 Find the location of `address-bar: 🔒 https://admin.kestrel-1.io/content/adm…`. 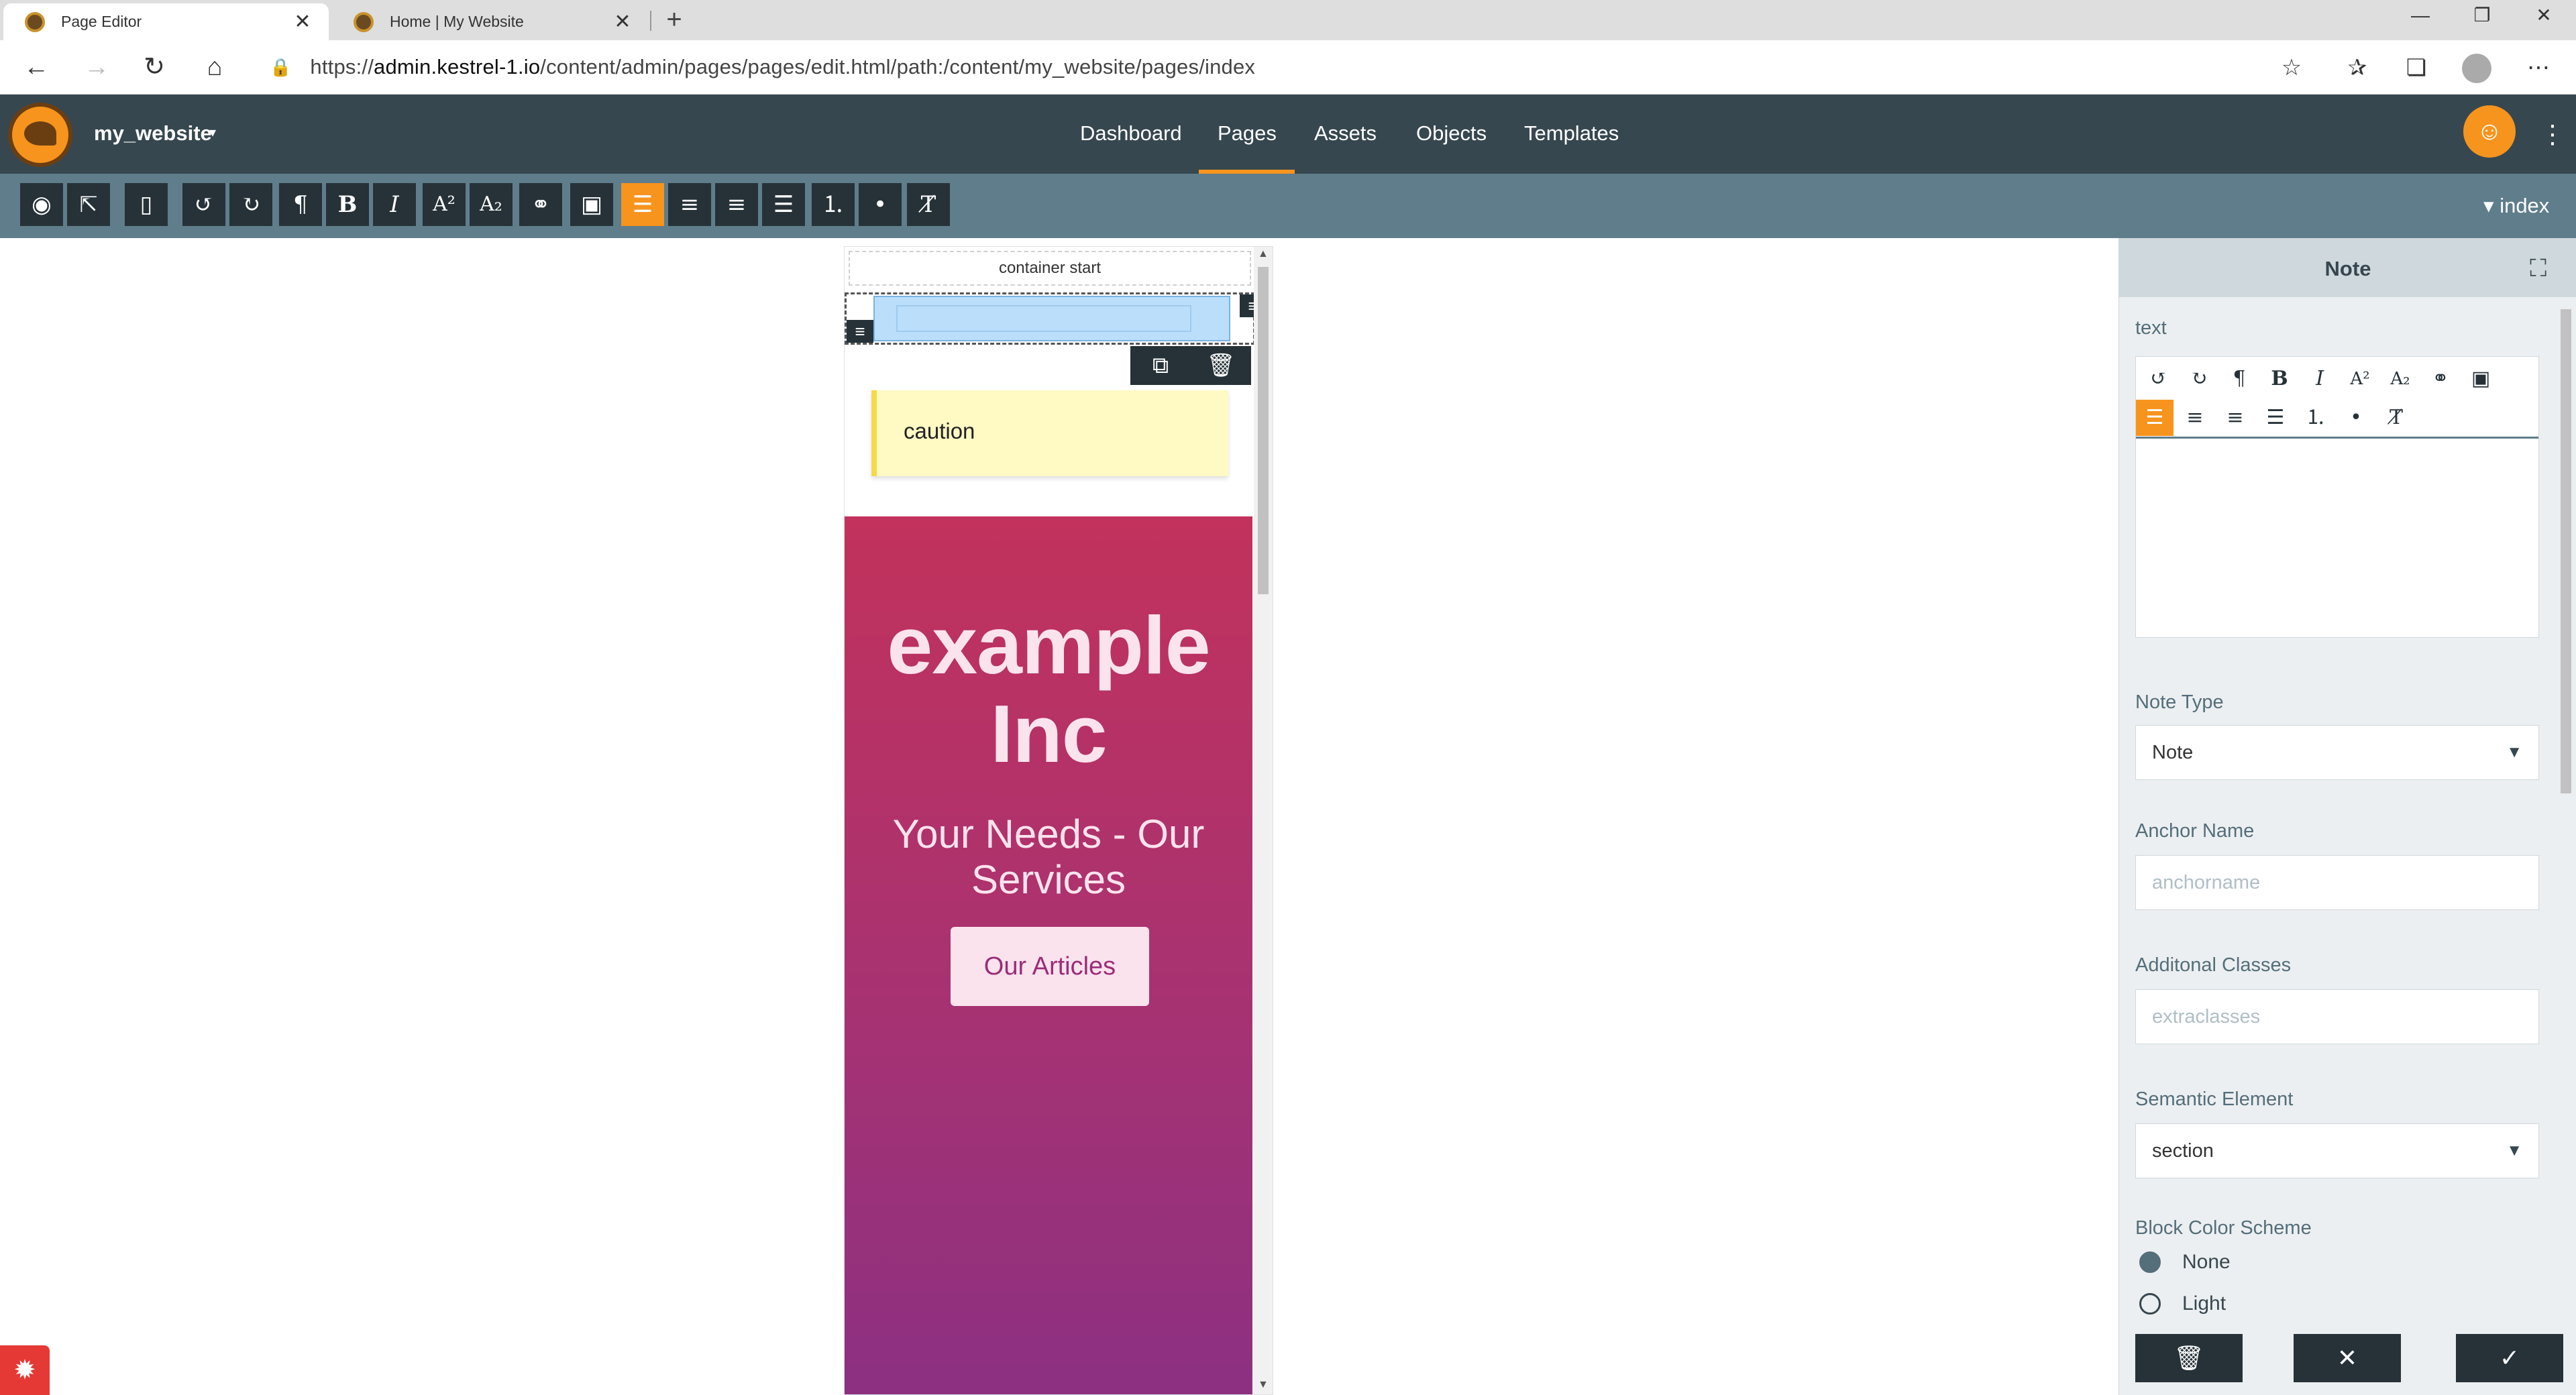

address-bar: 🔒 https://admin.kestrel-1.io/content/adm… is located at coordinates (1285, 67).